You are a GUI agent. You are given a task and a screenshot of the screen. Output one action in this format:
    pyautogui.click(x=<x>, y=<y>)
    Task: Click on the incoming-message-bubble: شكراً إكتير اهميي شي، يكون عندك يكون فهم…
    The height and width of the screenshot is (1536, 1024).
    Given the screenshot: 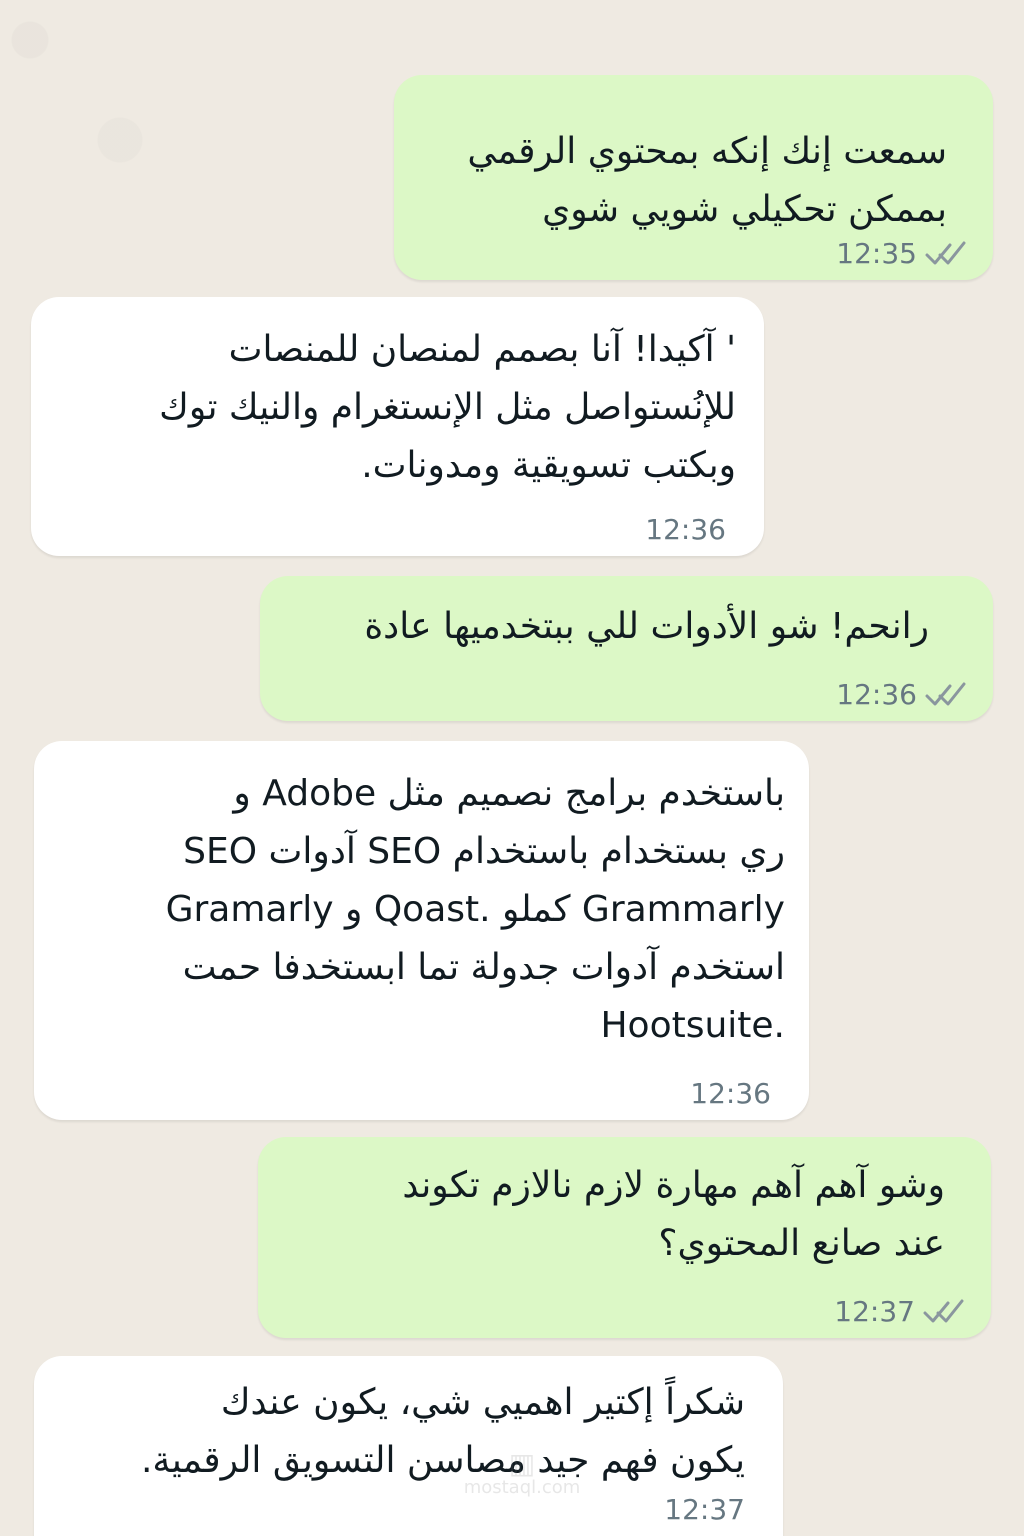 What is the action you would take?
    pyautogui.click(x=408, y=1446)
    